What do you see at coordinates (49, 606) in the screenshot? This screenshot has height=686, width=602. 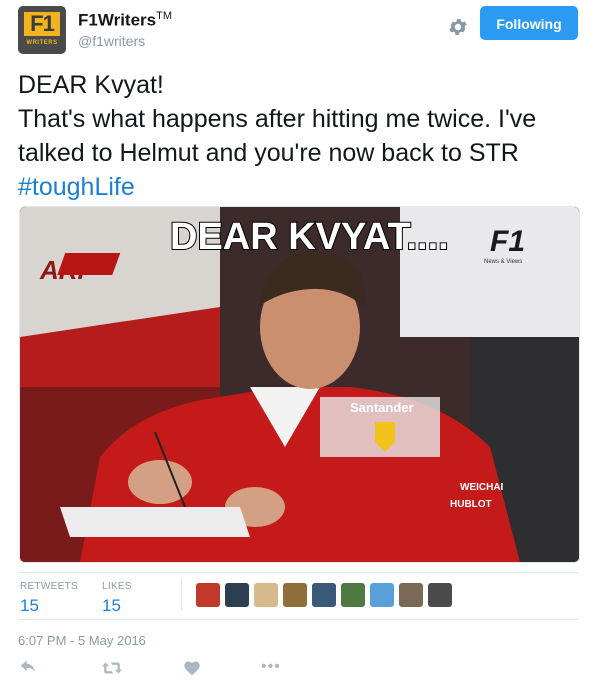 I see `retweets-count: 15` at bounding box center [49, 606].